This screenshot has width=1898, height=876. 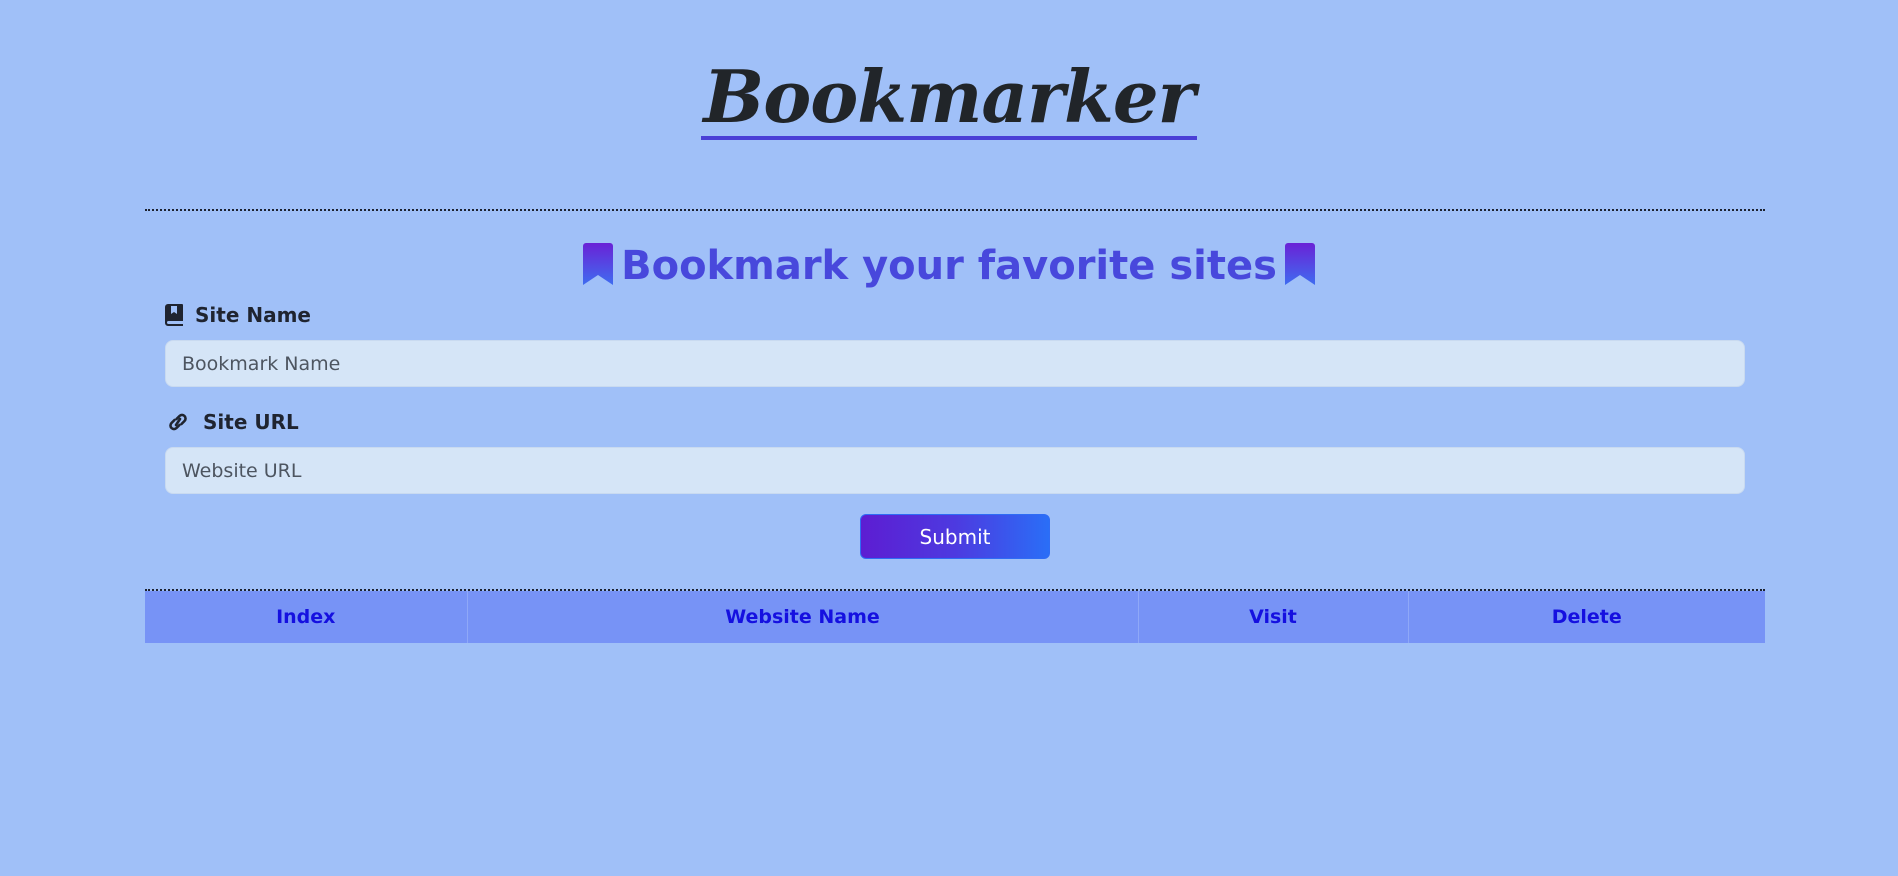 What do you see at coordinates (251, 422) in the screenshot?
I see `site-url-label-text: Site URL` at bounding box center [251, 422].